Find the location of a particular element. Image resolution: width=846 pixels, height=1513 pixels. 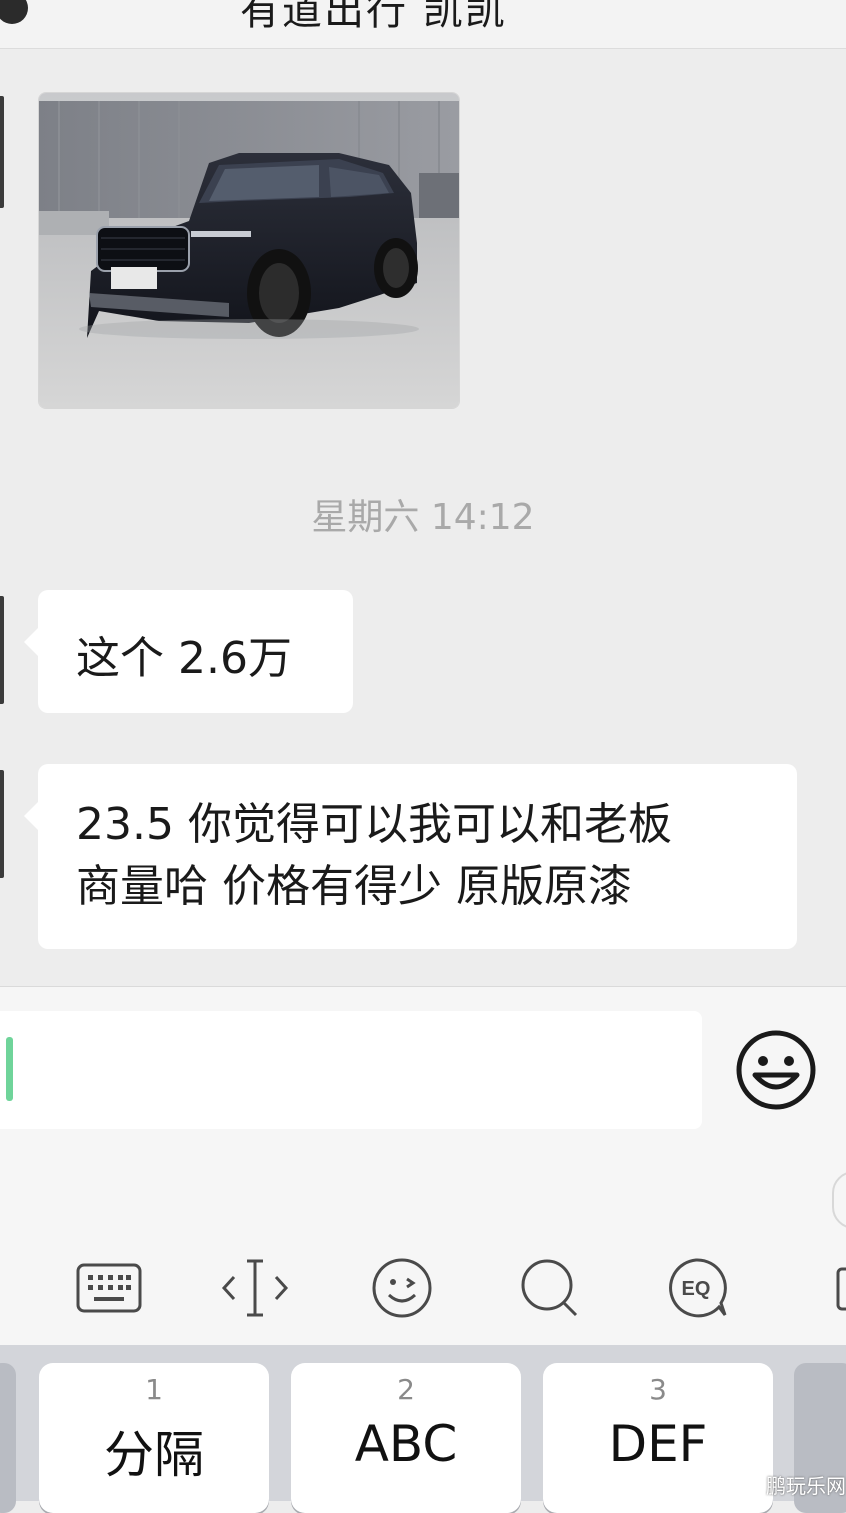

chat-title: 有道出行 凯凯 is located at coordinates (373, 17).